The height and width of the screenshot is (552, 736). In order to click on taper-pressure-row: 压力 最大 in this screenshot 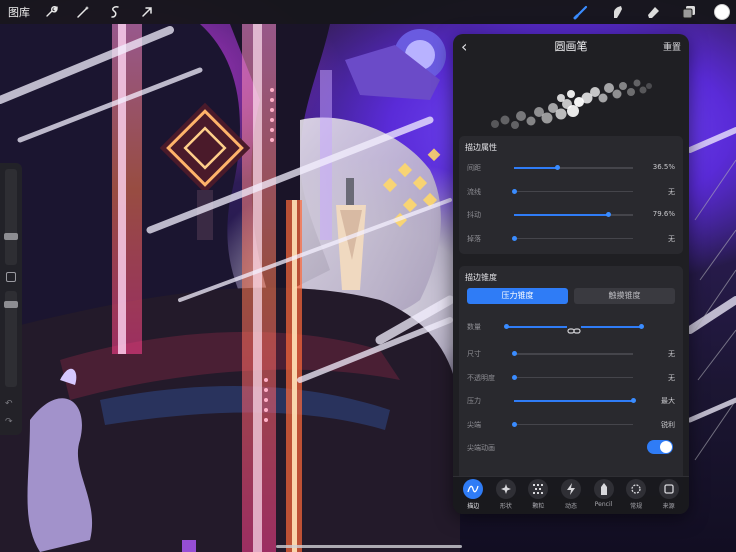, I will do `click(571, 401)`.